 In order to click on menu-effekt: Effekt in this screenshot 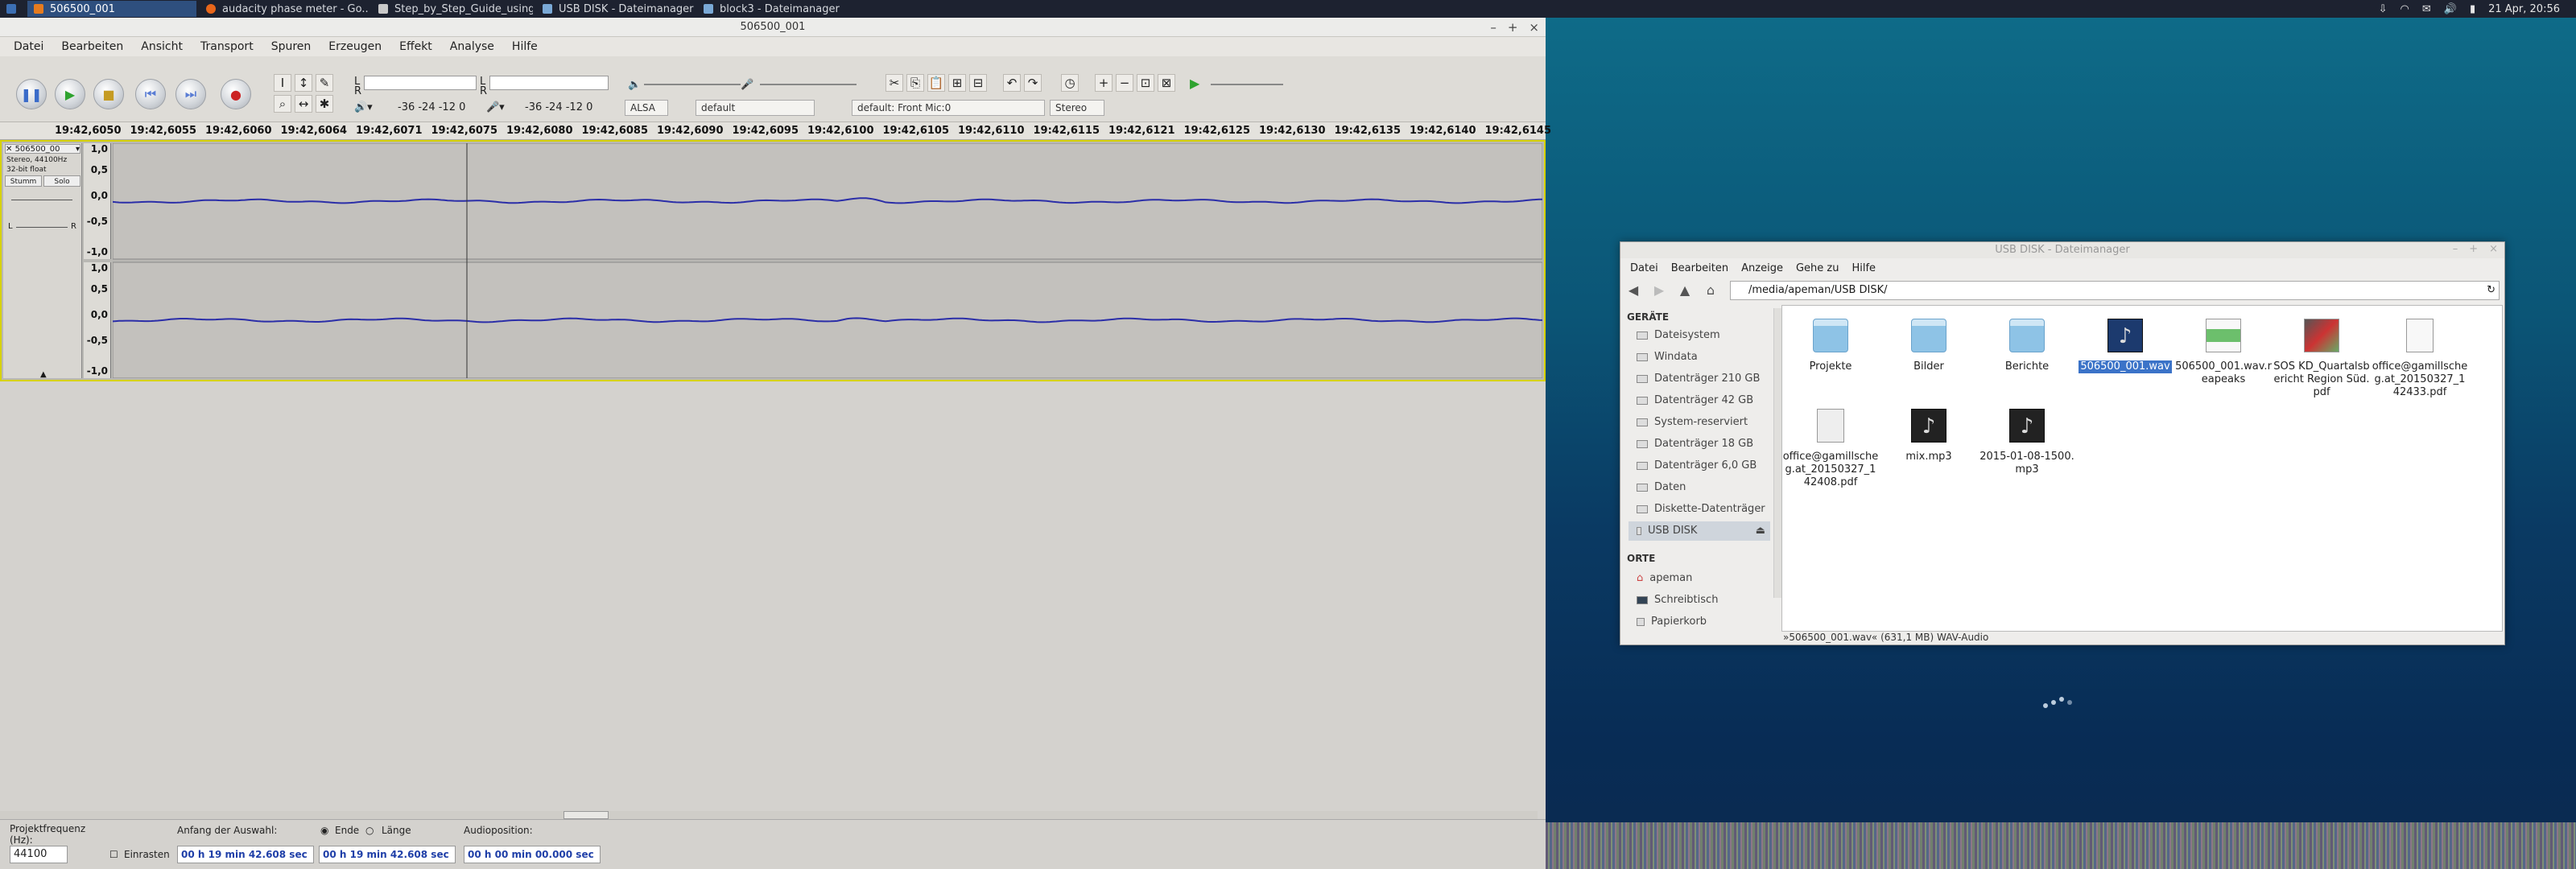, I will do `click(415, 46)`.